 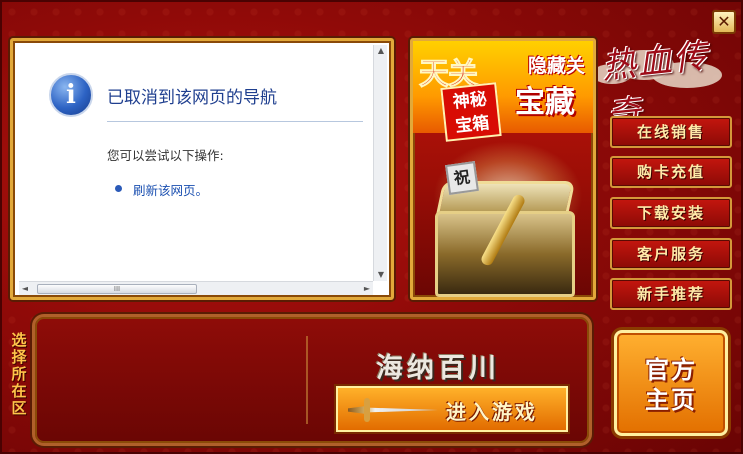 I want to click on menu-download-button: 下载安装, so click(x=671, y=213).